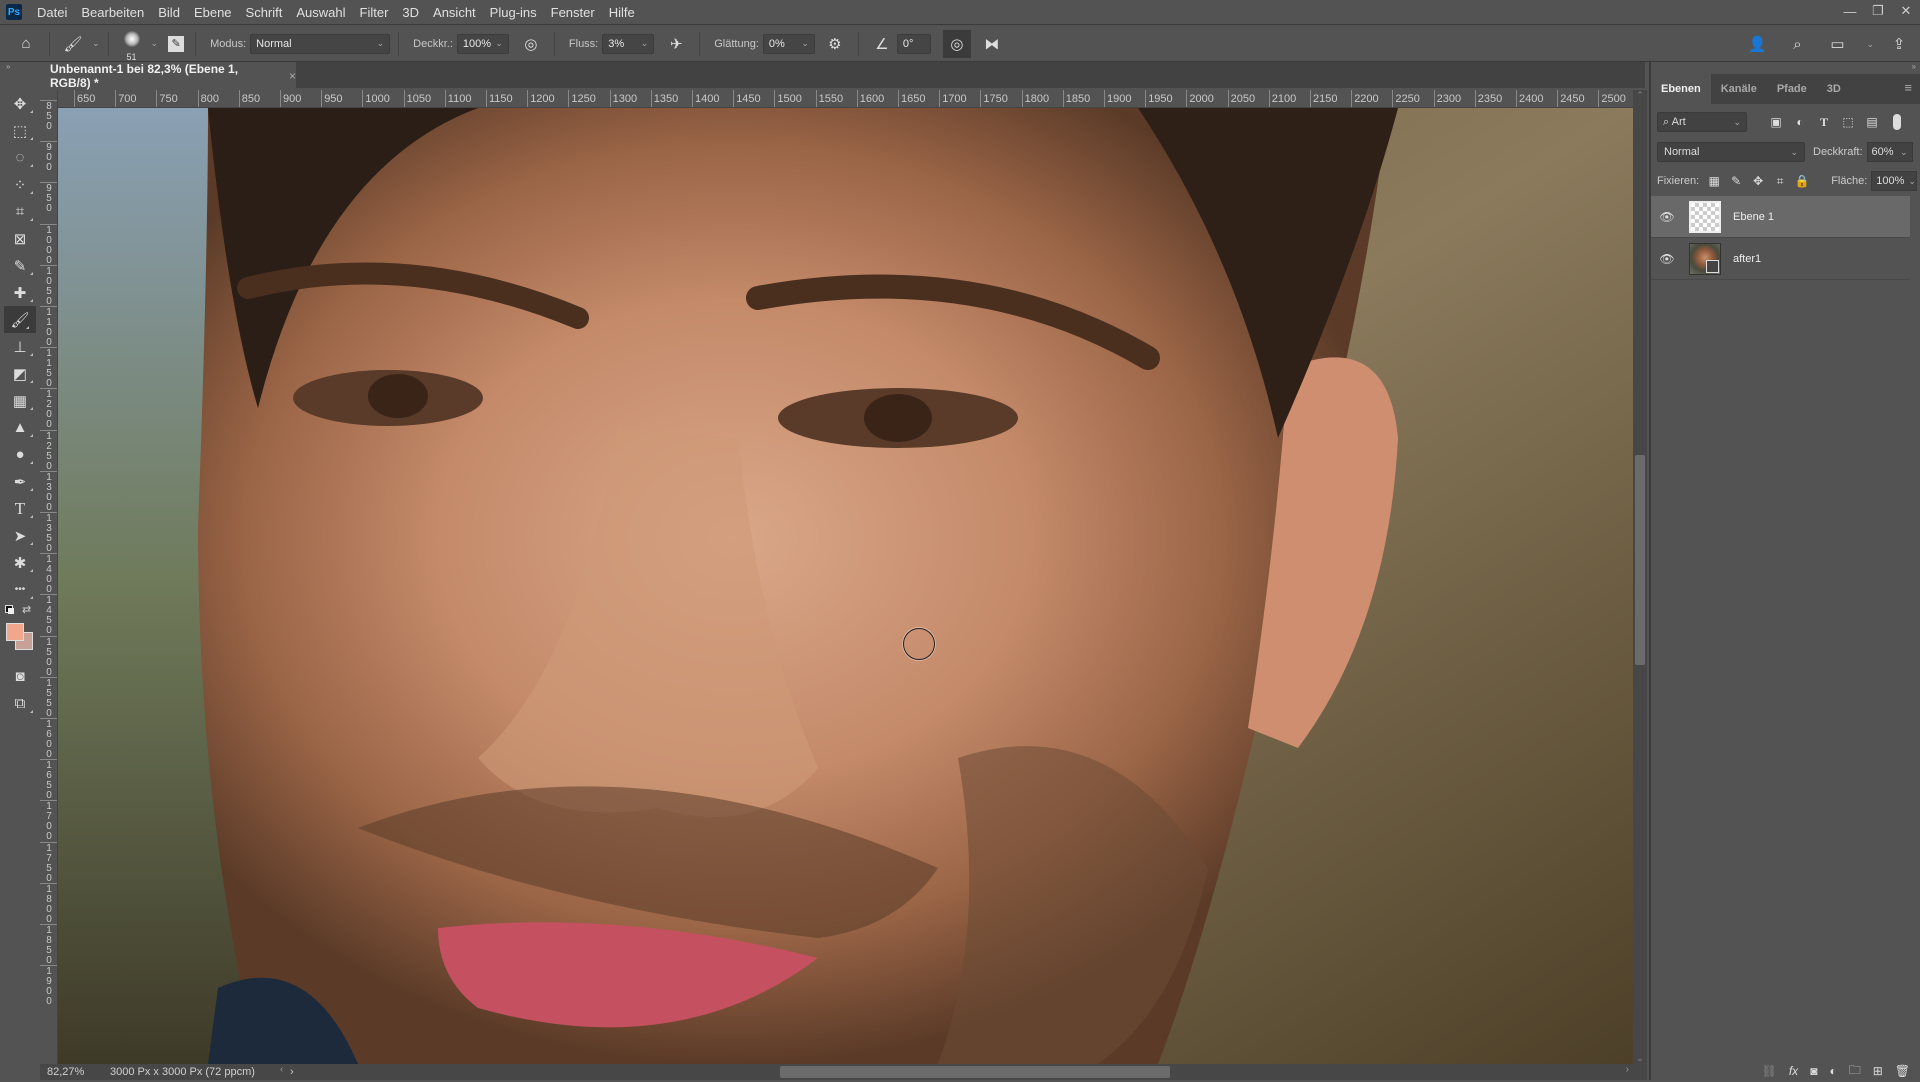 The width and height of the screenshot is (1920, 1082). Describe the element at coordinates (1889, 152) in the screenshot. I see `layer-opacity-input: 60% ⌄` at that location.